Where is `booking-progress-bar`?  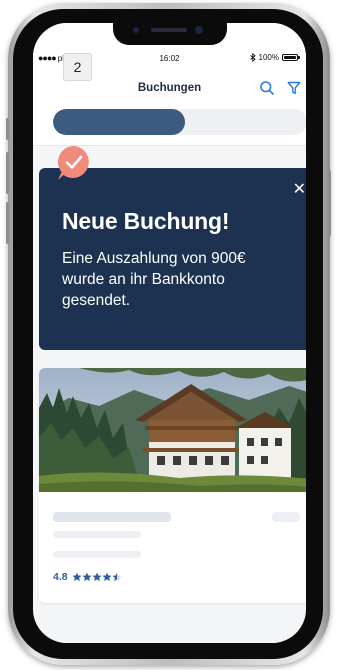 booking-progress-bar is located at coordinates (179, 122).